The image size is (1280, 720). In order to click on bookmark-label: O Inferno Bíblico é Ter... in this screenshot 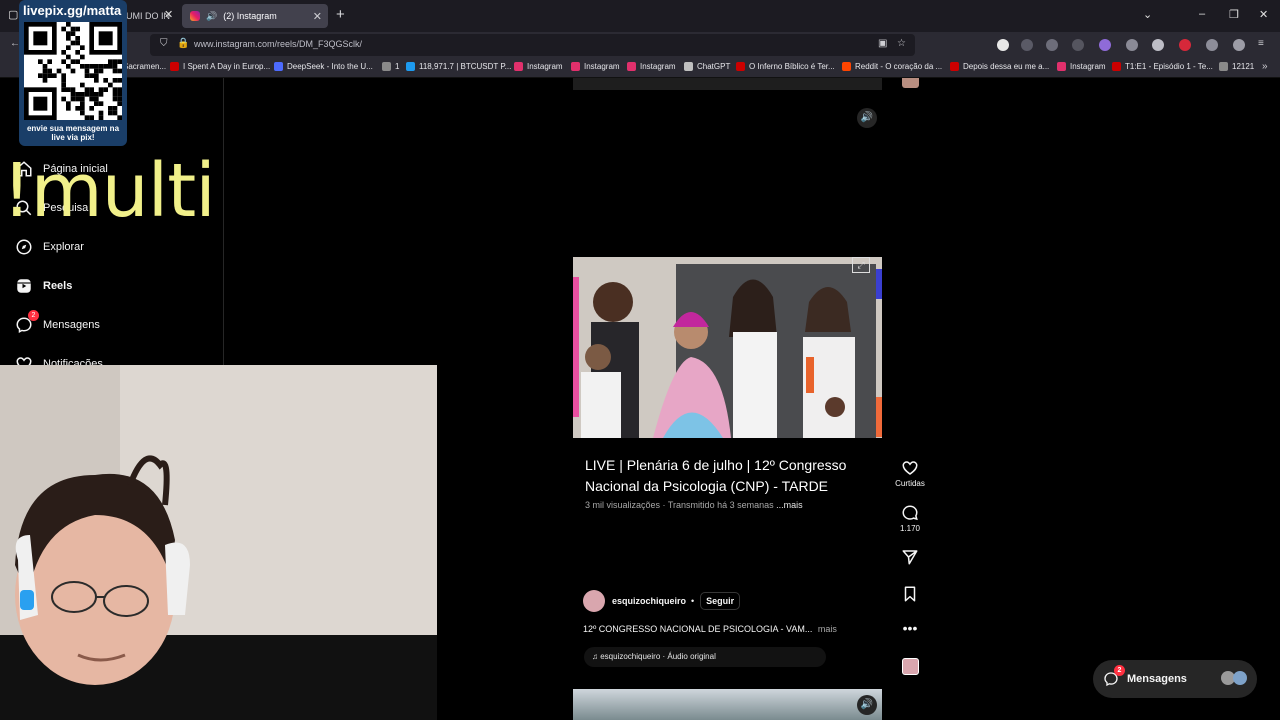, I will do `click(792, 66)`.